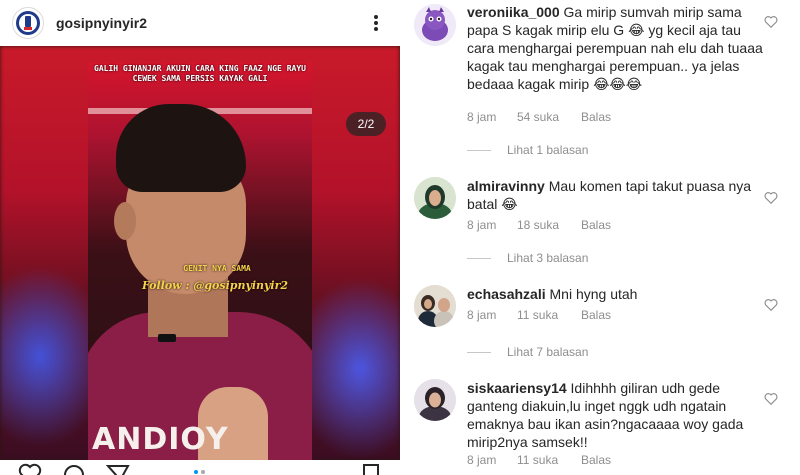 Image resolution: width=800 pixels, height=475 pixels. Describe the element at coordinates (200, 467) in the screenshot. I see `post-action-bar` at that location.